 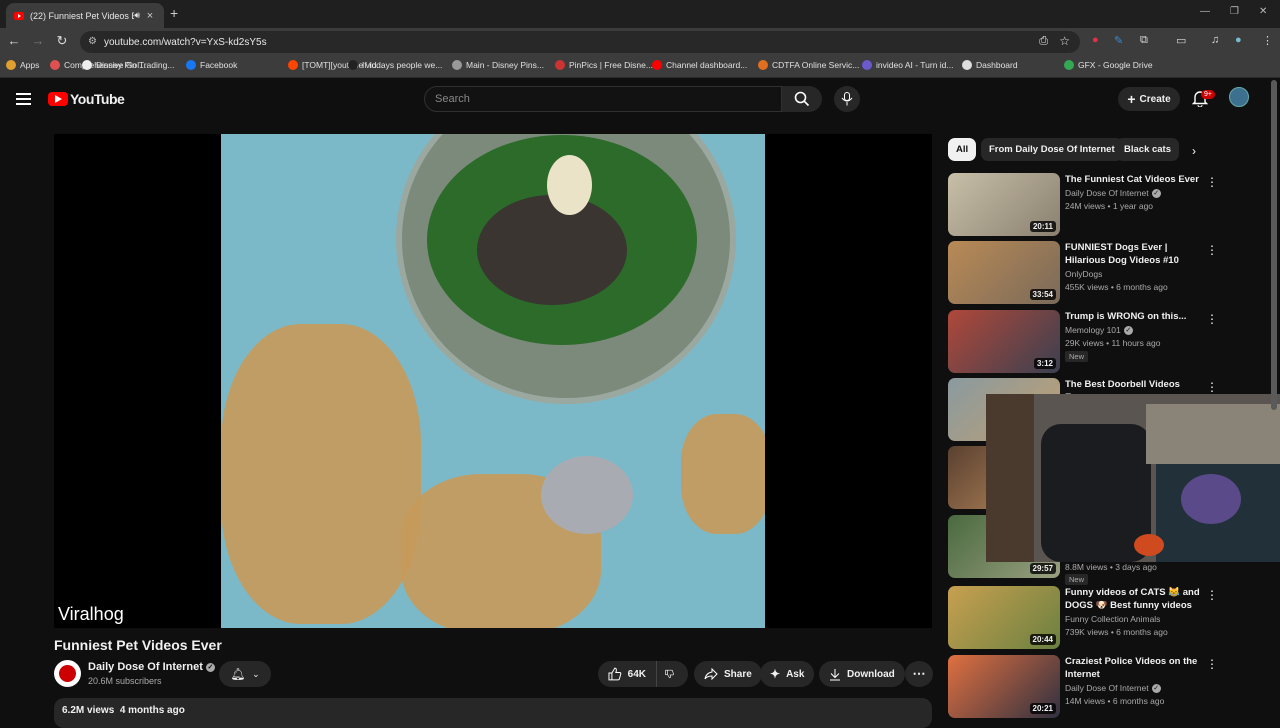 What do you see at coordinates (58, 99) in the screenshot?
I see `youtube-logo-icon` at bounding box center [58, 99].